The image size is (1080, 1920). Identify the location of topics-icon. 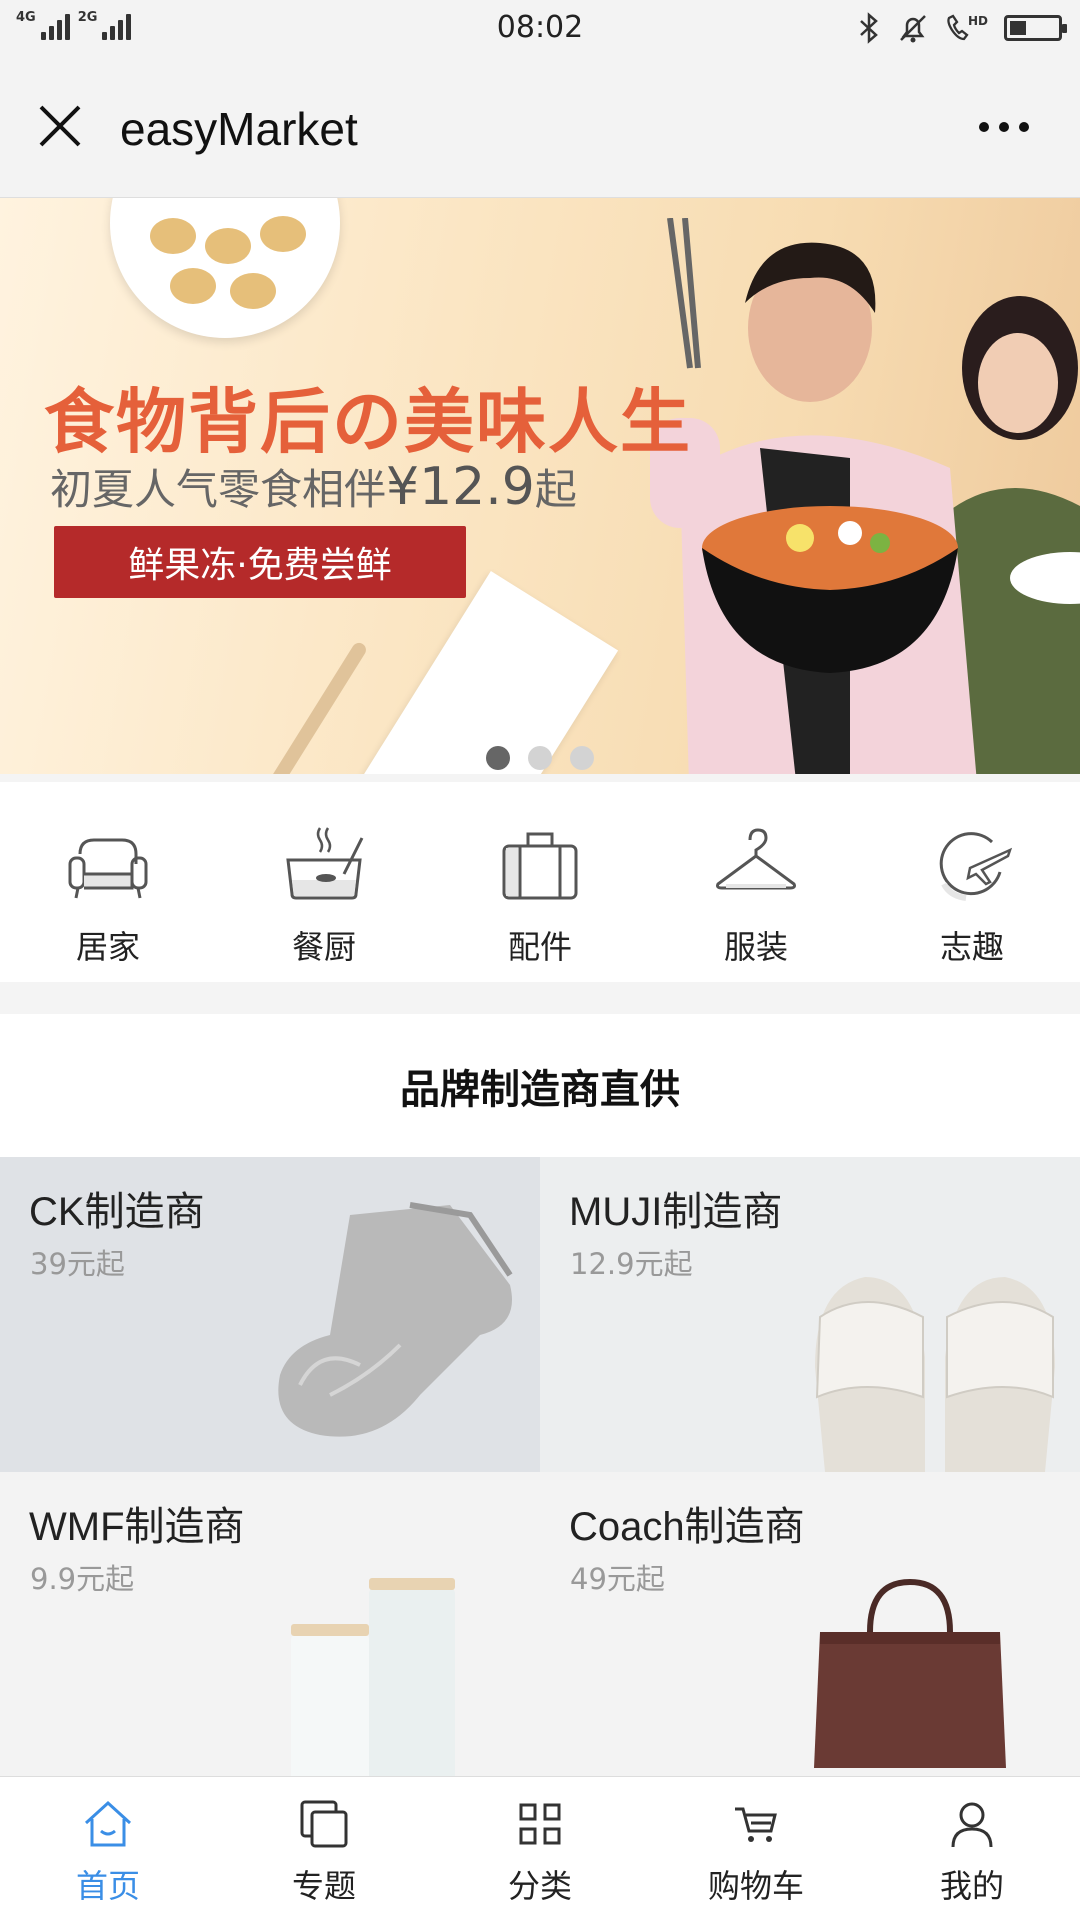
(324, 1824).